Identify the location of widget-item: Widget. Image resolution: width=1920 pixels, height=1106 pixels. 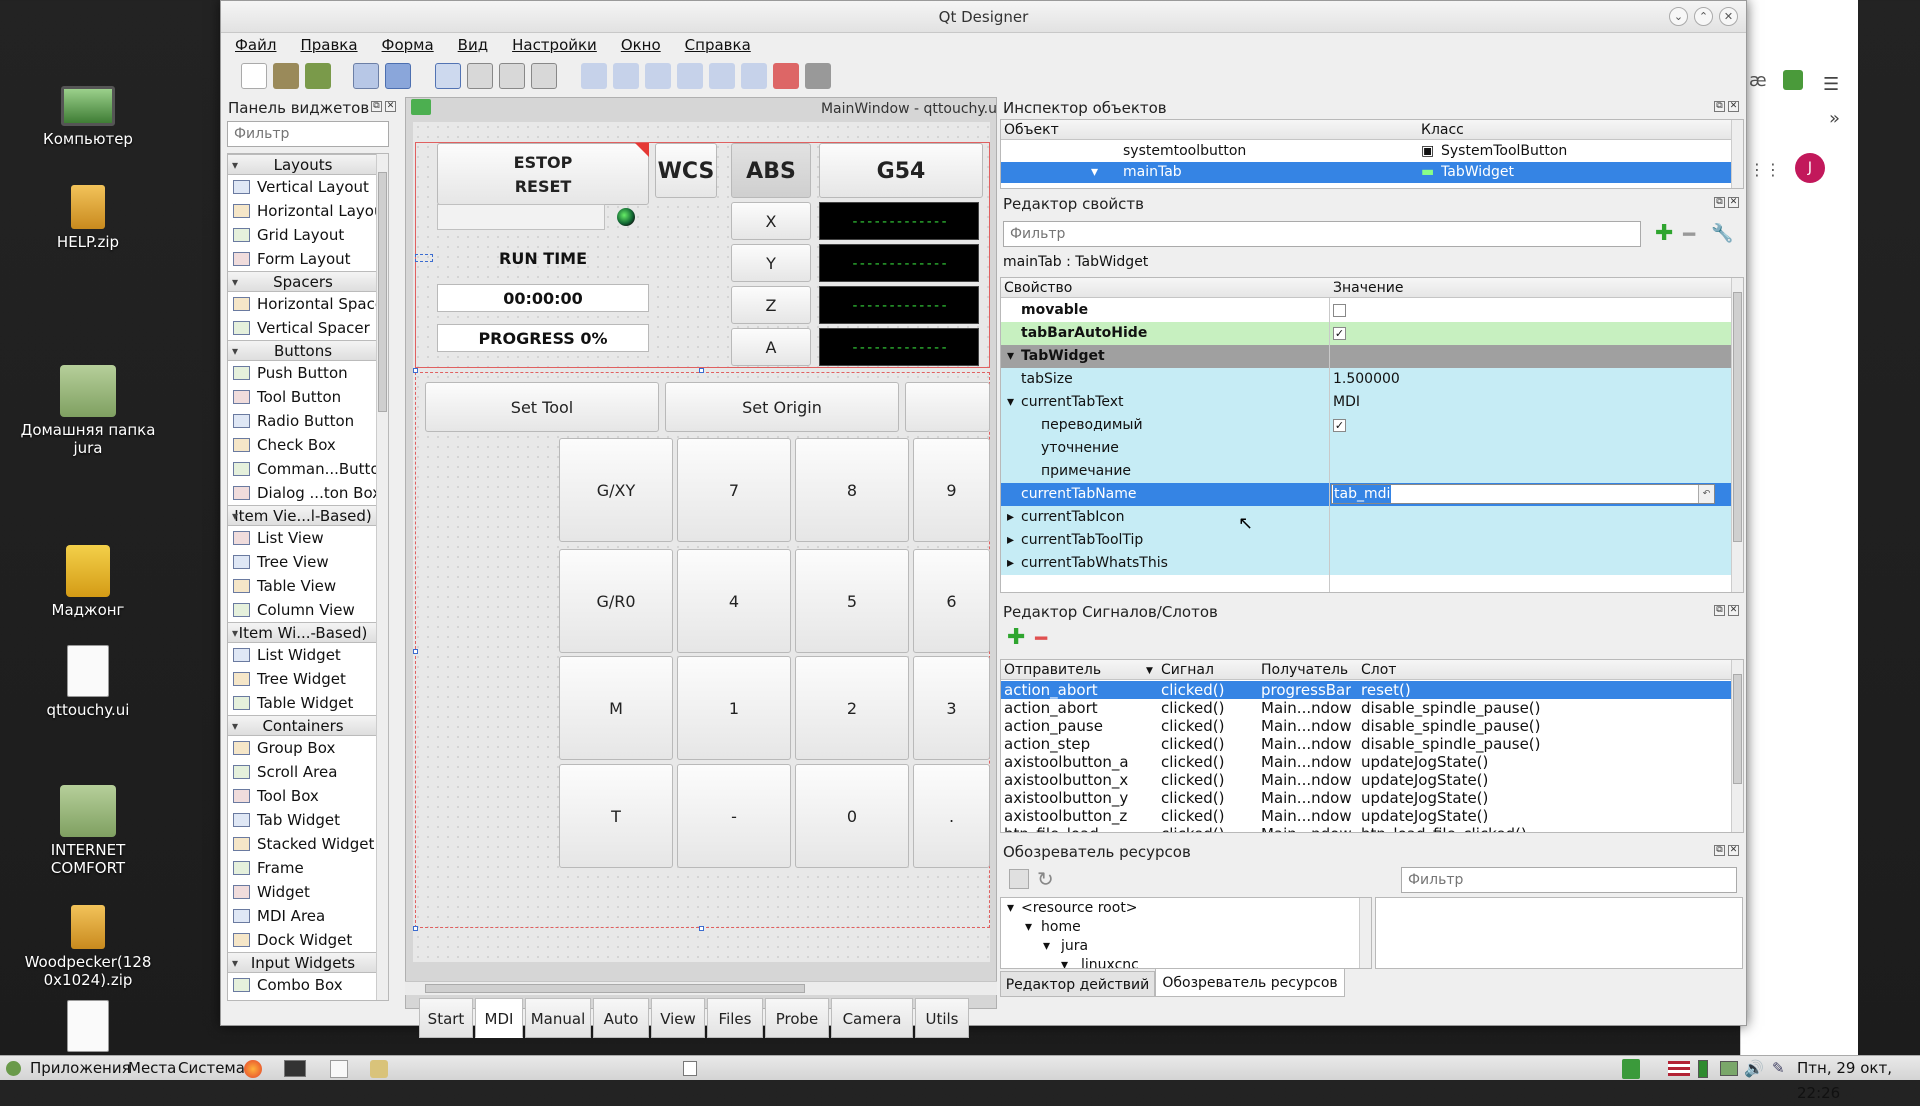
(303, 892).